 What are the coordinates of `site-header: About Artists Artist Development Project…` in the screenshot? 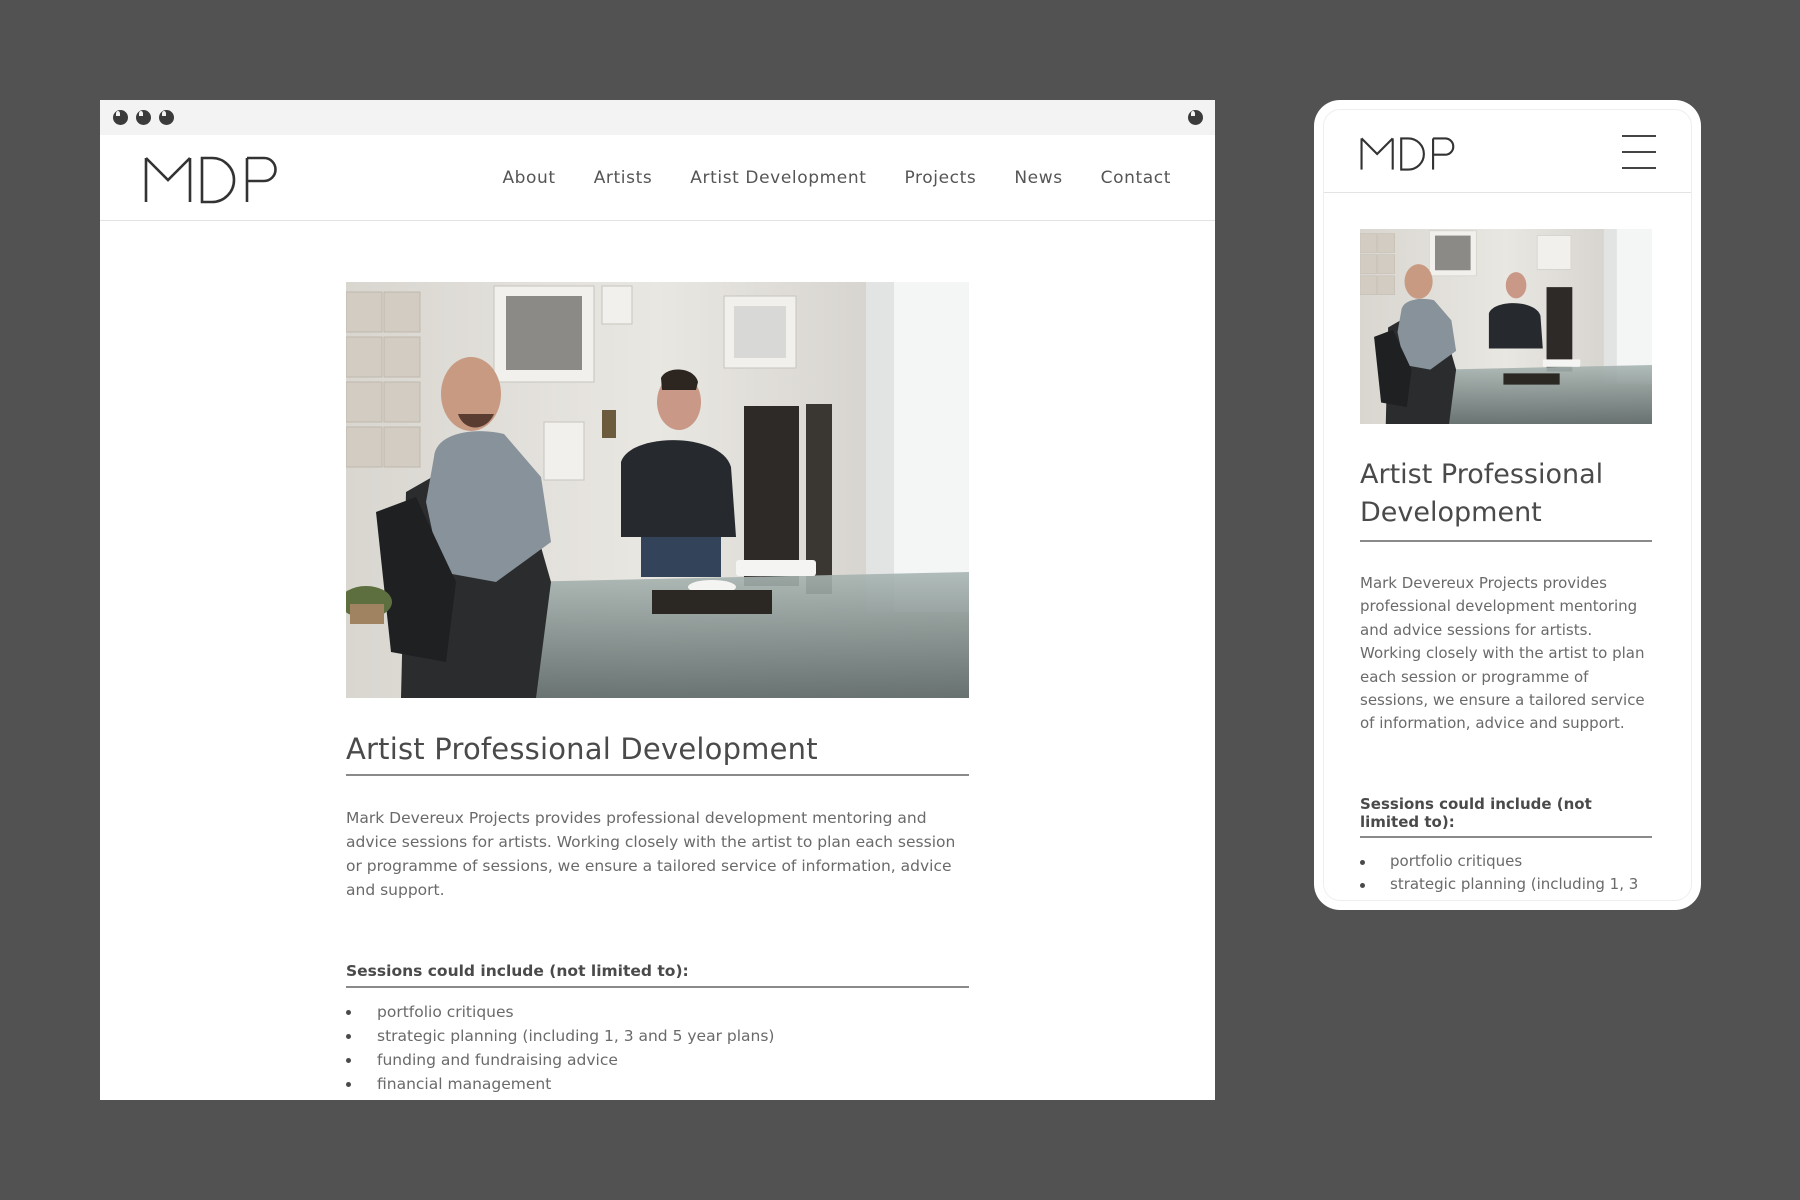 It's located at (657, 178).